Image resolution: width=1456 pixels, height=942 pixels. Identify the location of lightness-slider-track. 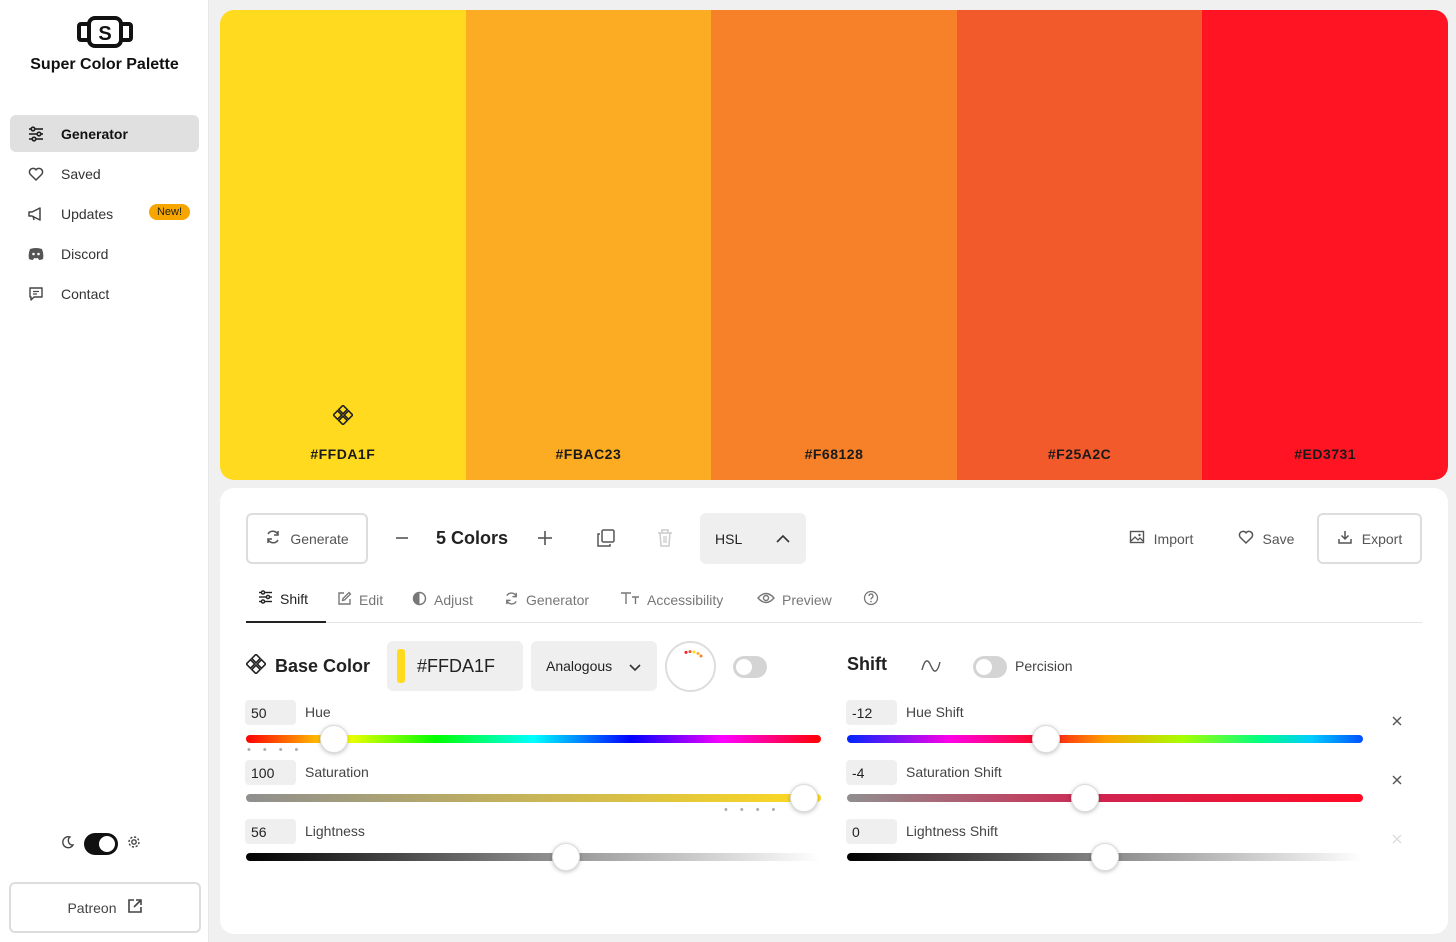
(533, 857).